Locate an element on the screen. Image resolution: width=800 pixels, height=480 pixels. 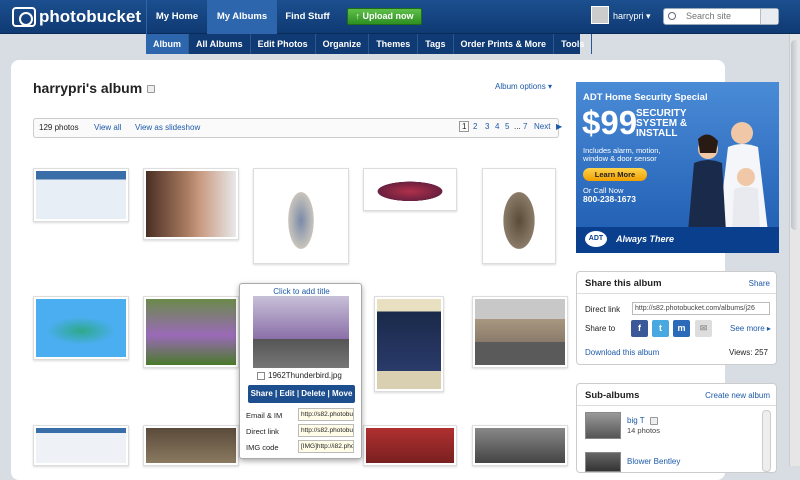
create-album-link: Create new album is located at coordinates (737, 395).